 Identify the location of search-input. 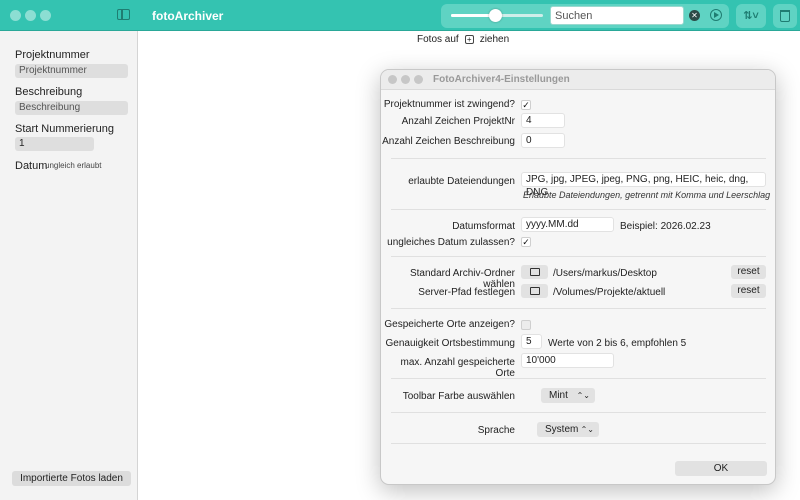
(617, 15).